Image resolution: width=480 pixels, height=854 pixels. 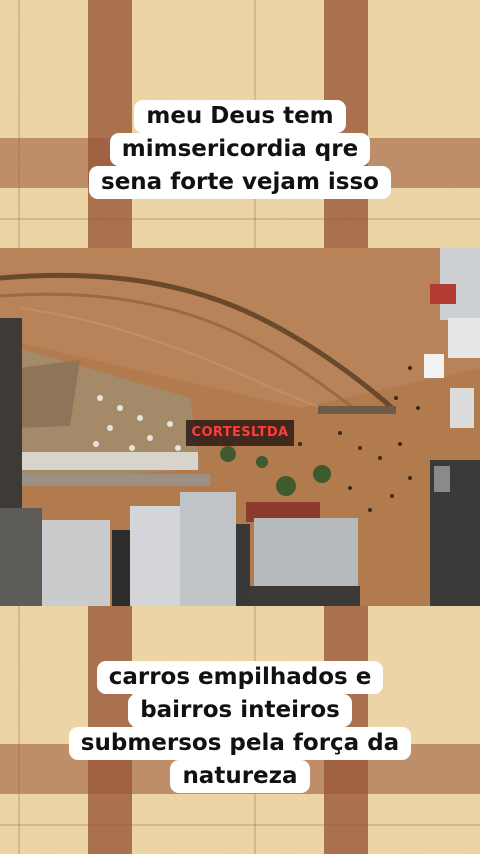 What do you see at coordinates (240, 433) in the screenshot?
I see `watermark-label: CORTESLTDA` at bounding box center [240, 433].